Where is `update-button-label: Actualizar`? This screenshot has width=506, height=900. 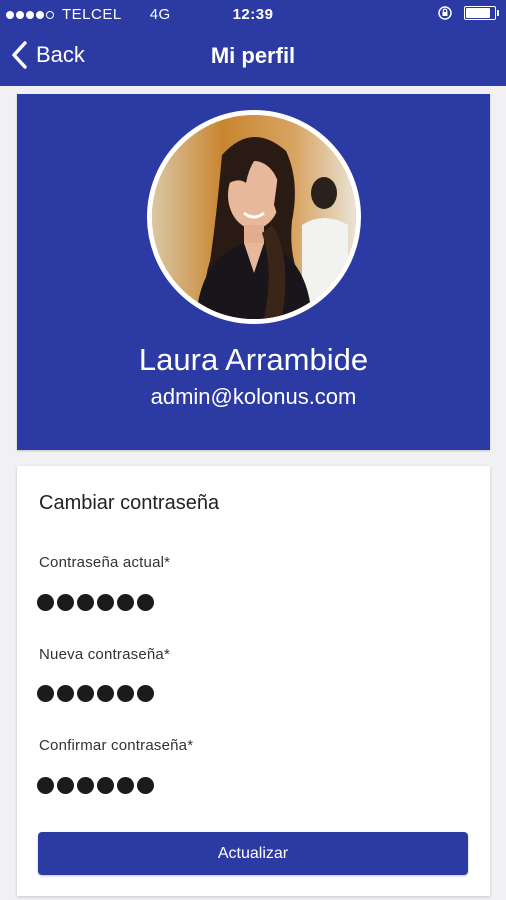 update-button-label: Actualizar is located at coordinates (253, 853).